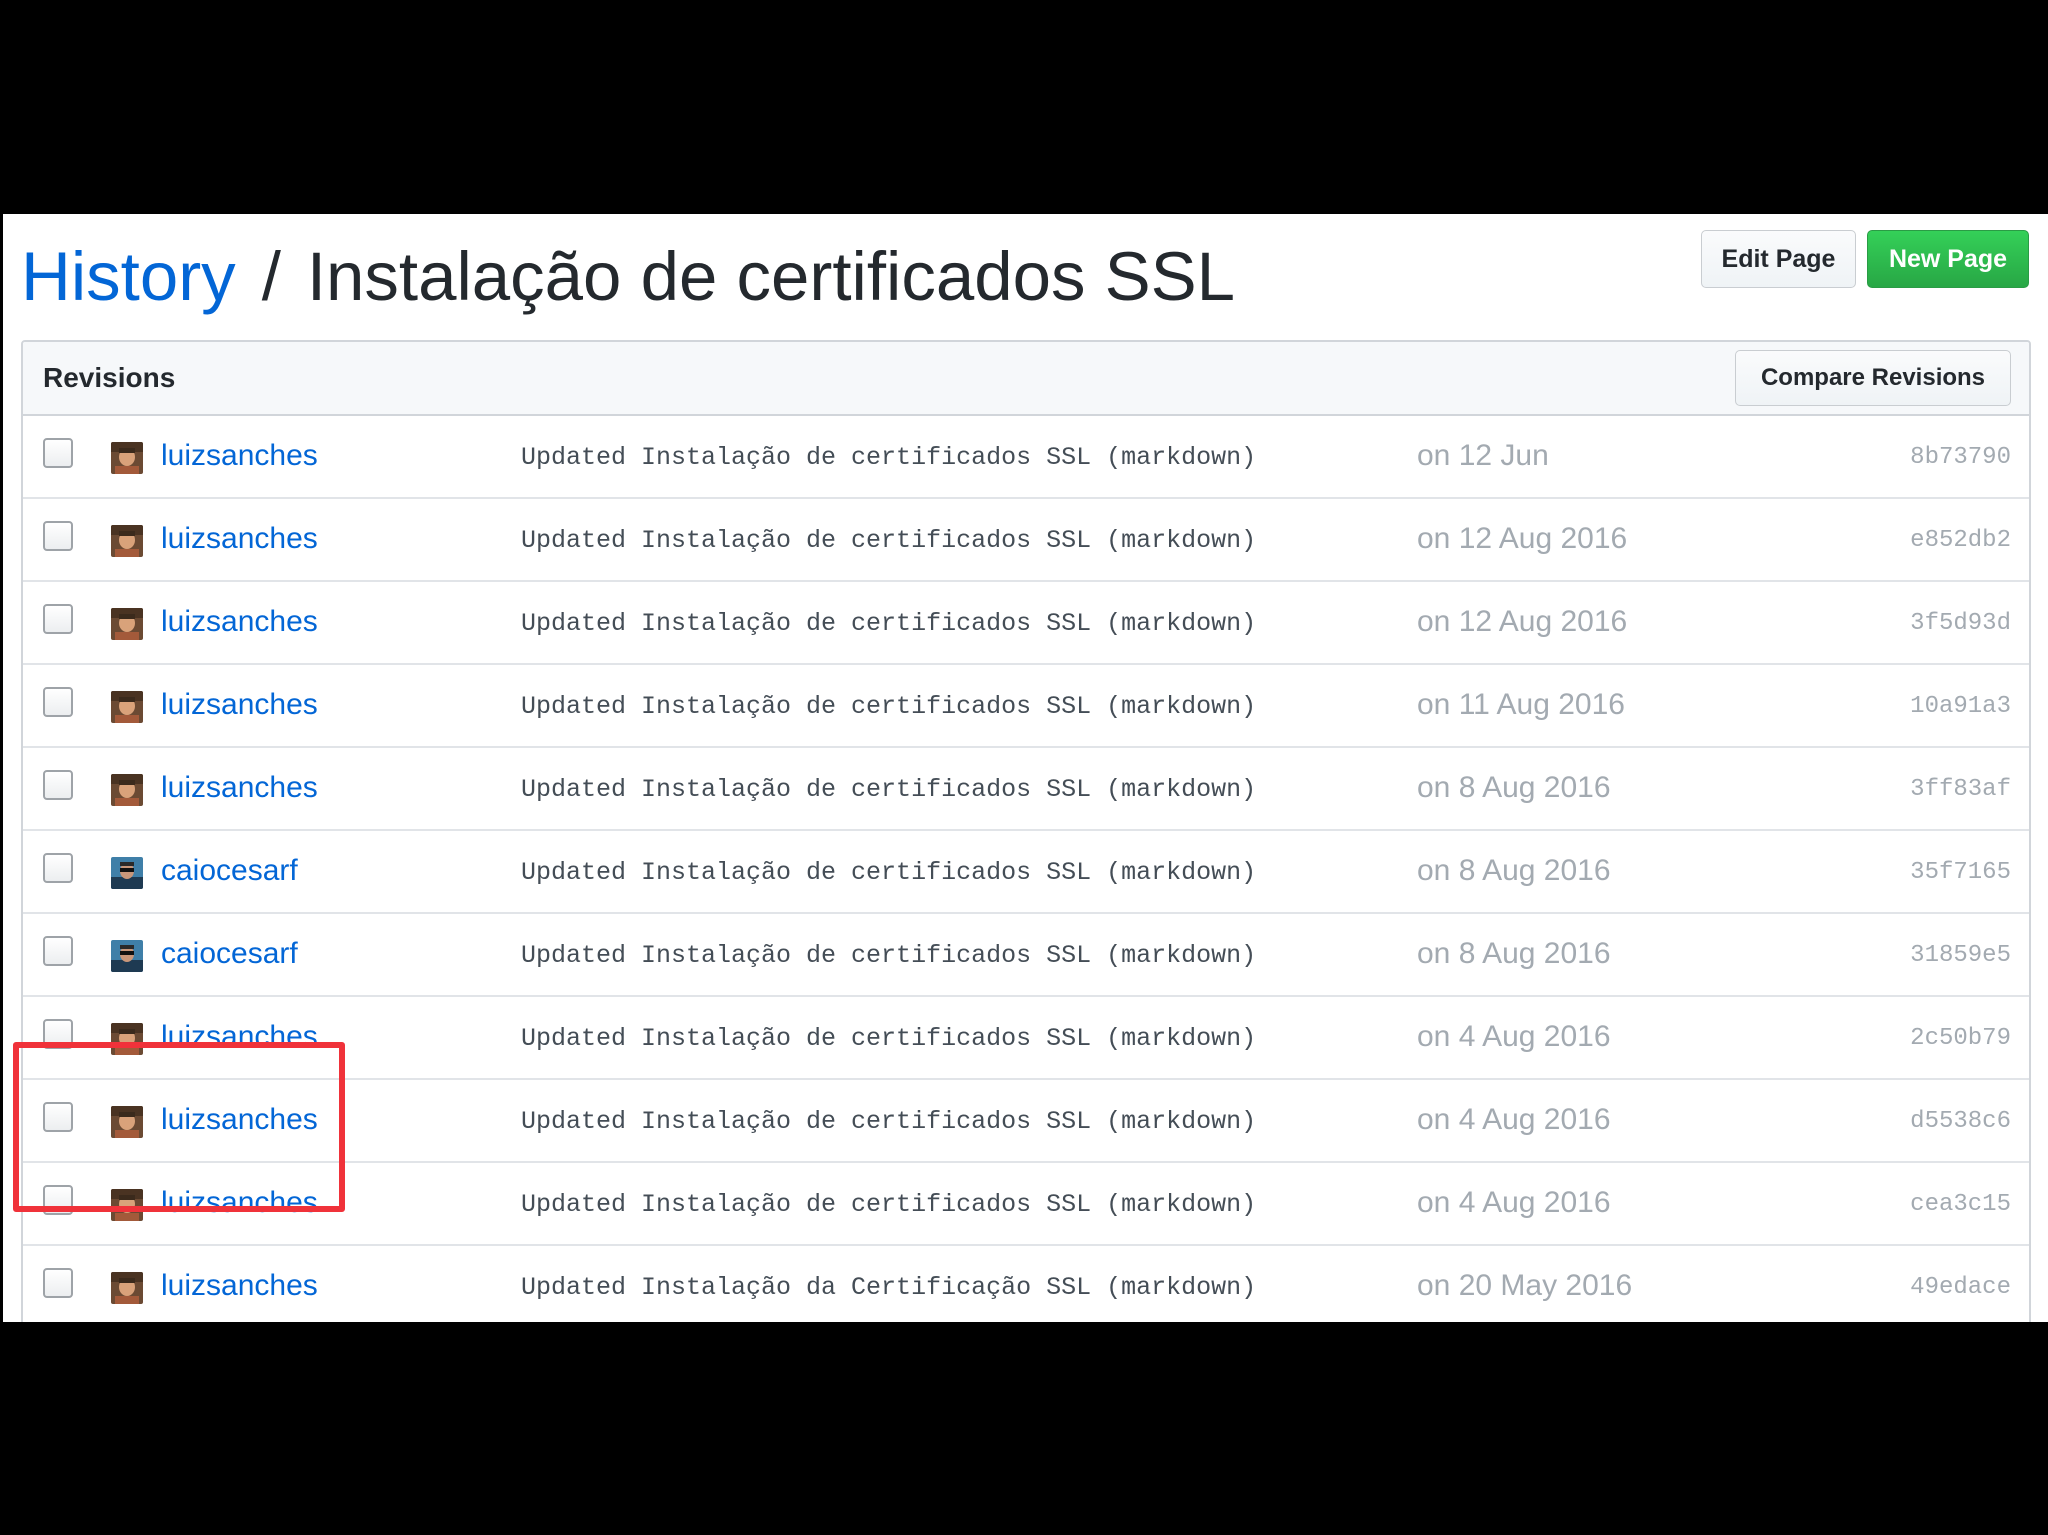 The image size is (2048, 1535). I want to click on edit-page-button: Edit Page, so click(1778, 259).